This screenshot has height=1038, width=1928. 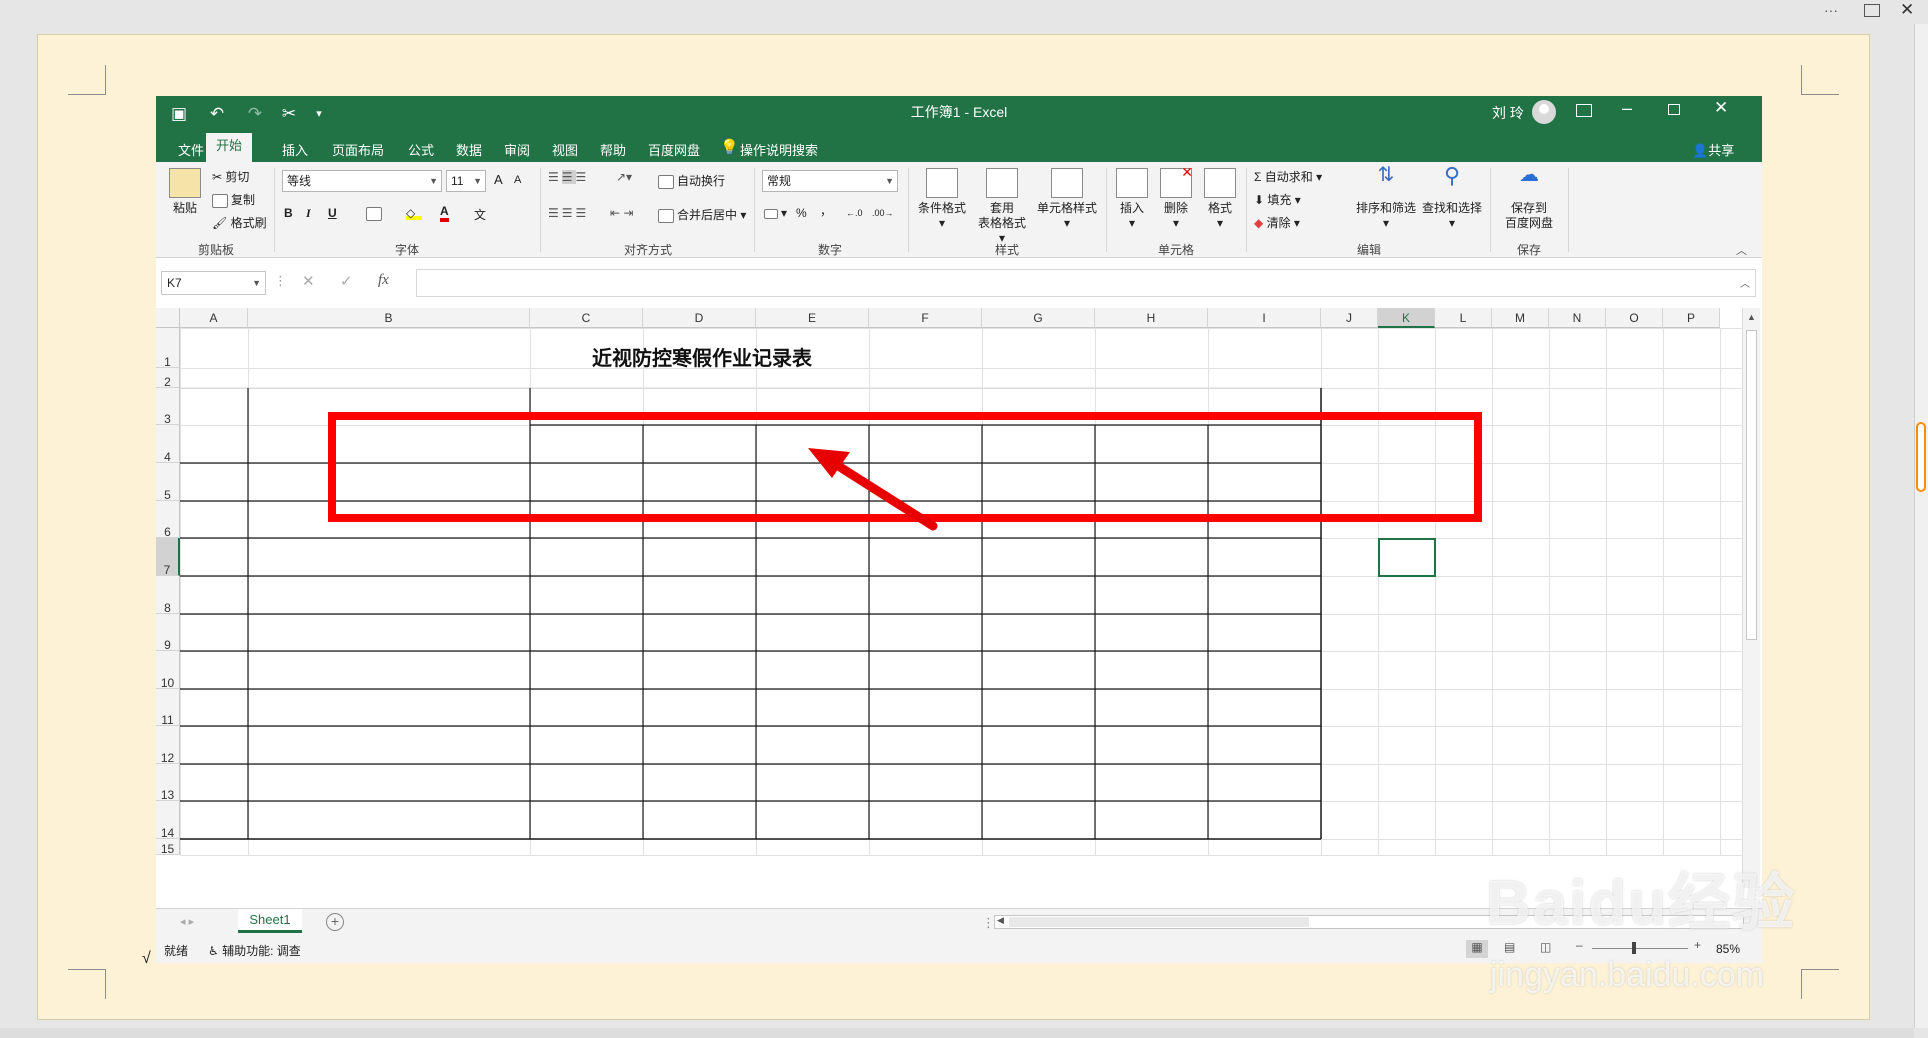 I want to click on check-mark: √, so click(x=146, y=958).